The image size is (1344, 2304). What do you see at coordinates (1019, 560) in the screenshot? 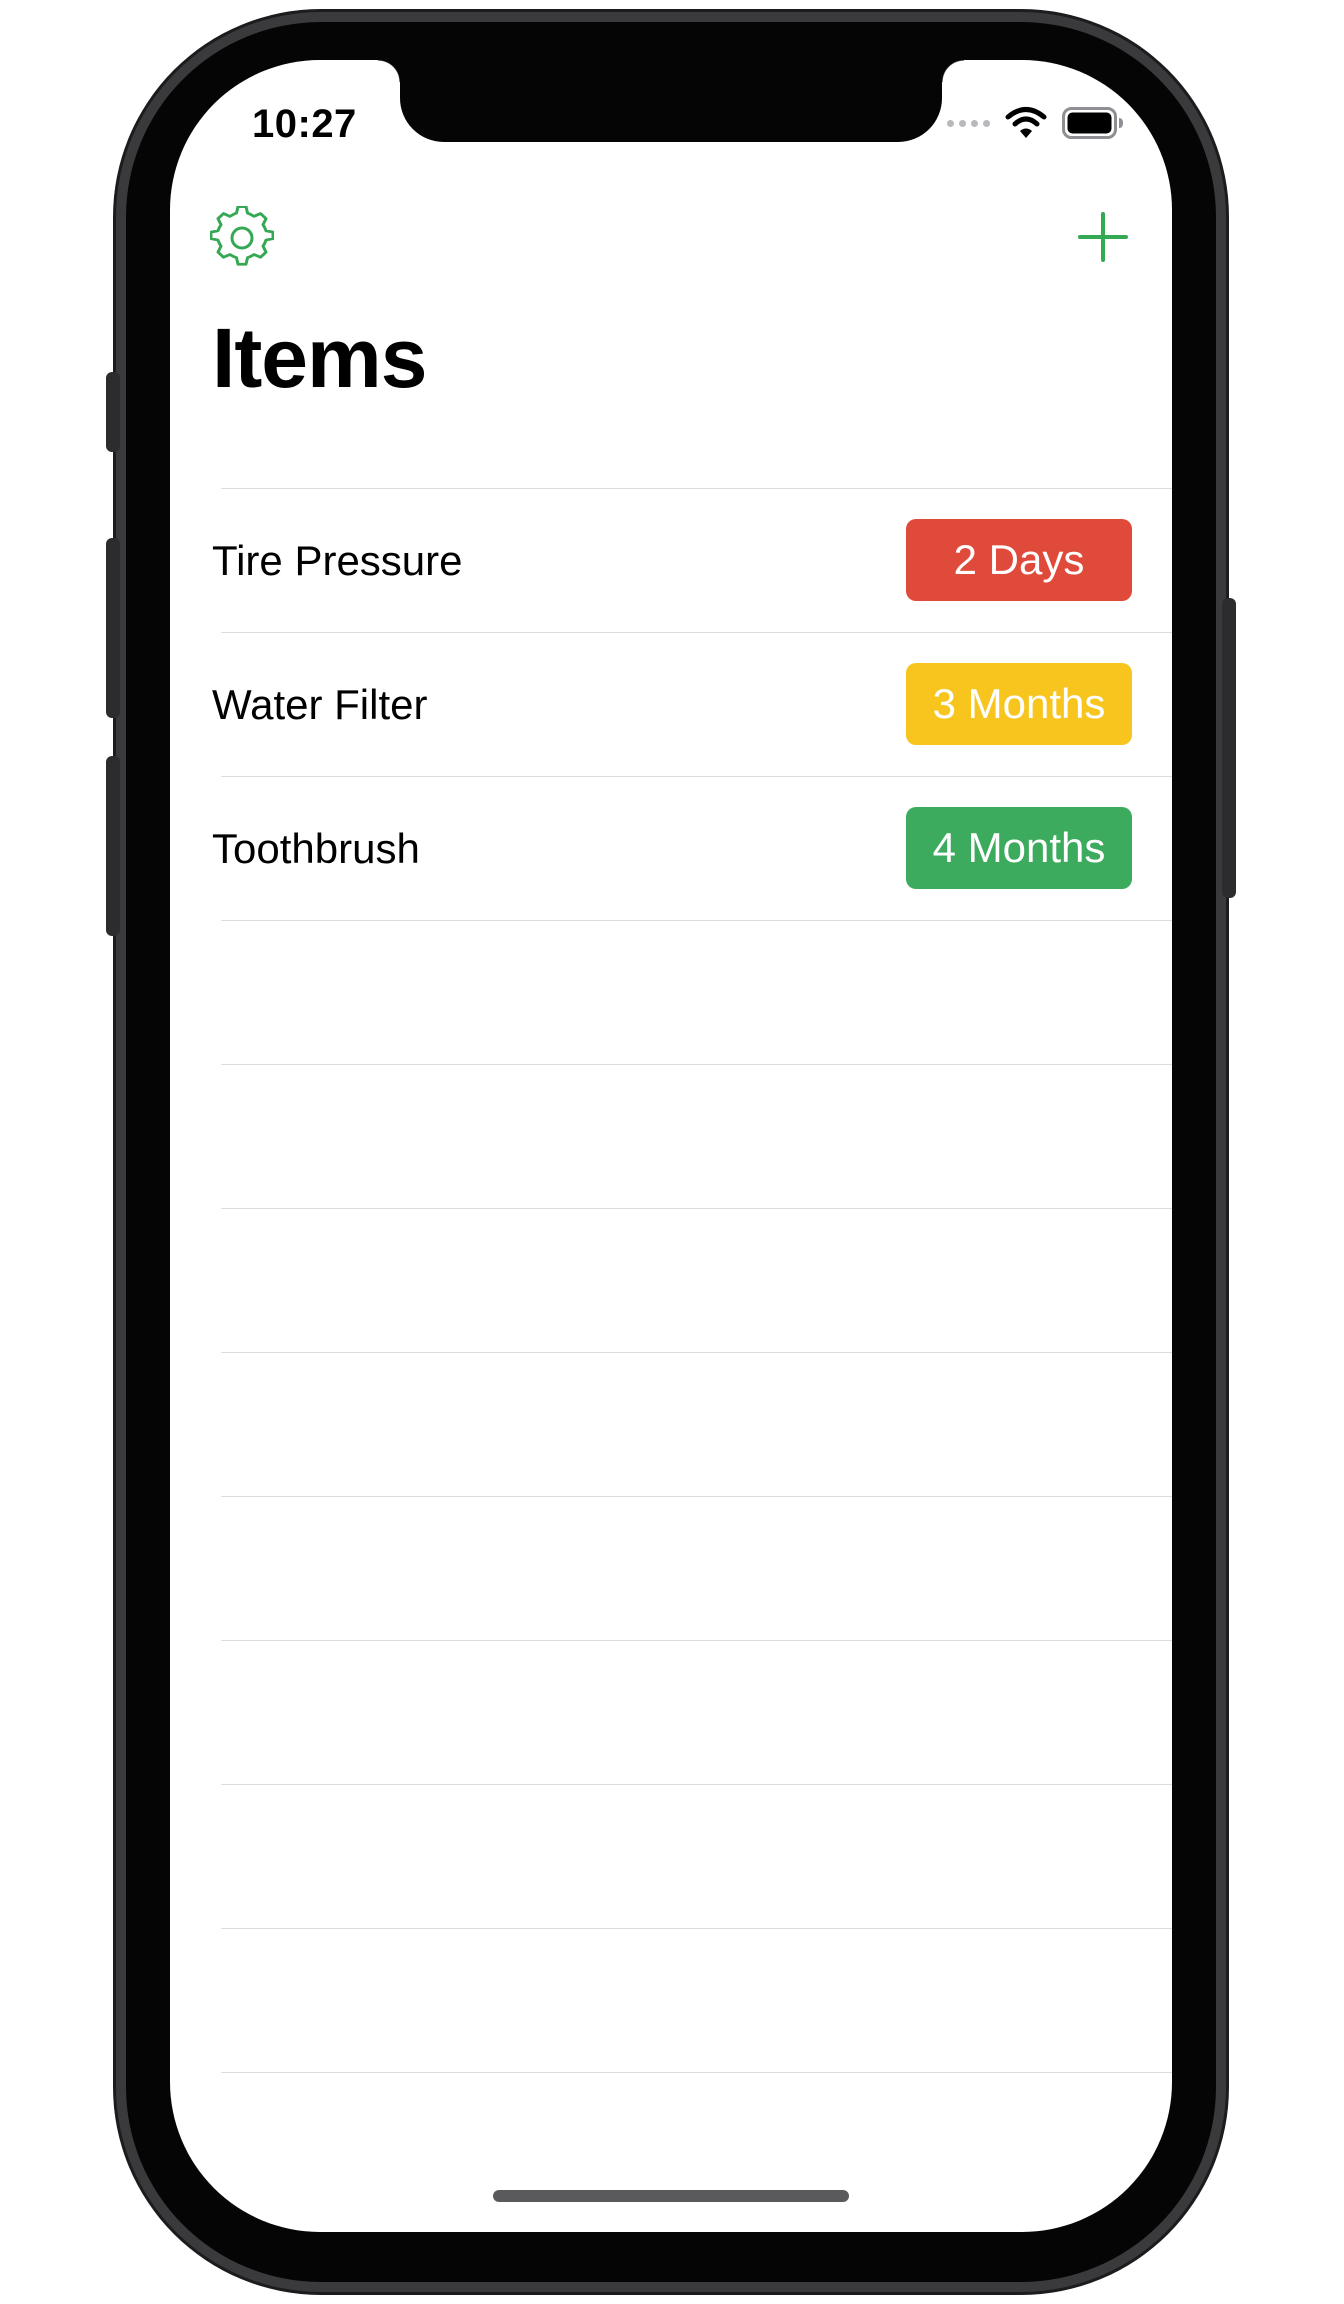
I see `due-badge: 2 Days` at bounding box center [1019, 560].